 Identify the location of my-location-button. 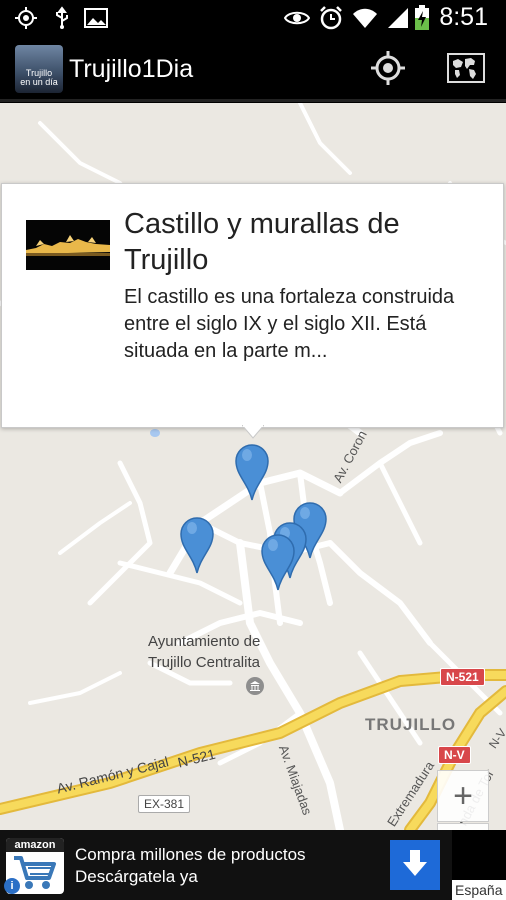
(388, 70).